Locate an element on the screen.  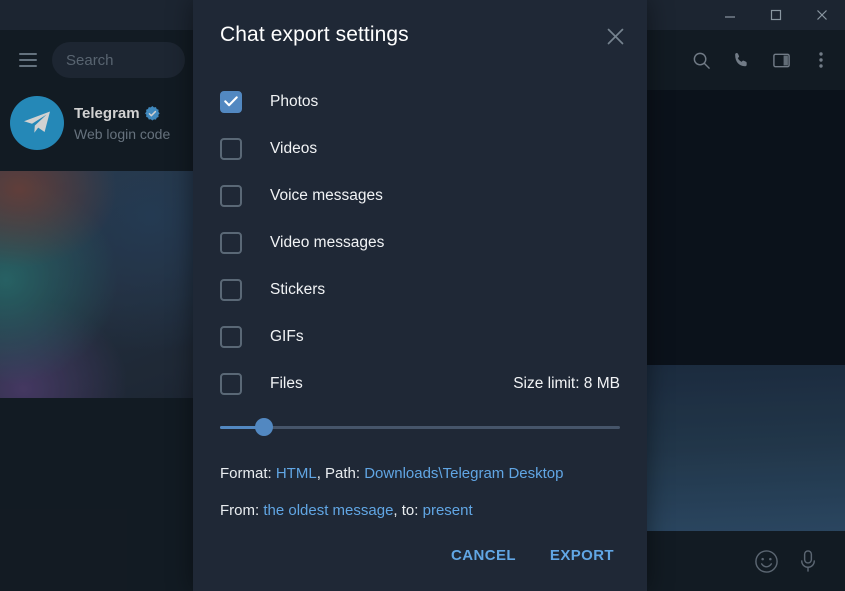
option-video-messages: Video messages is located at coordinates (420, 242).